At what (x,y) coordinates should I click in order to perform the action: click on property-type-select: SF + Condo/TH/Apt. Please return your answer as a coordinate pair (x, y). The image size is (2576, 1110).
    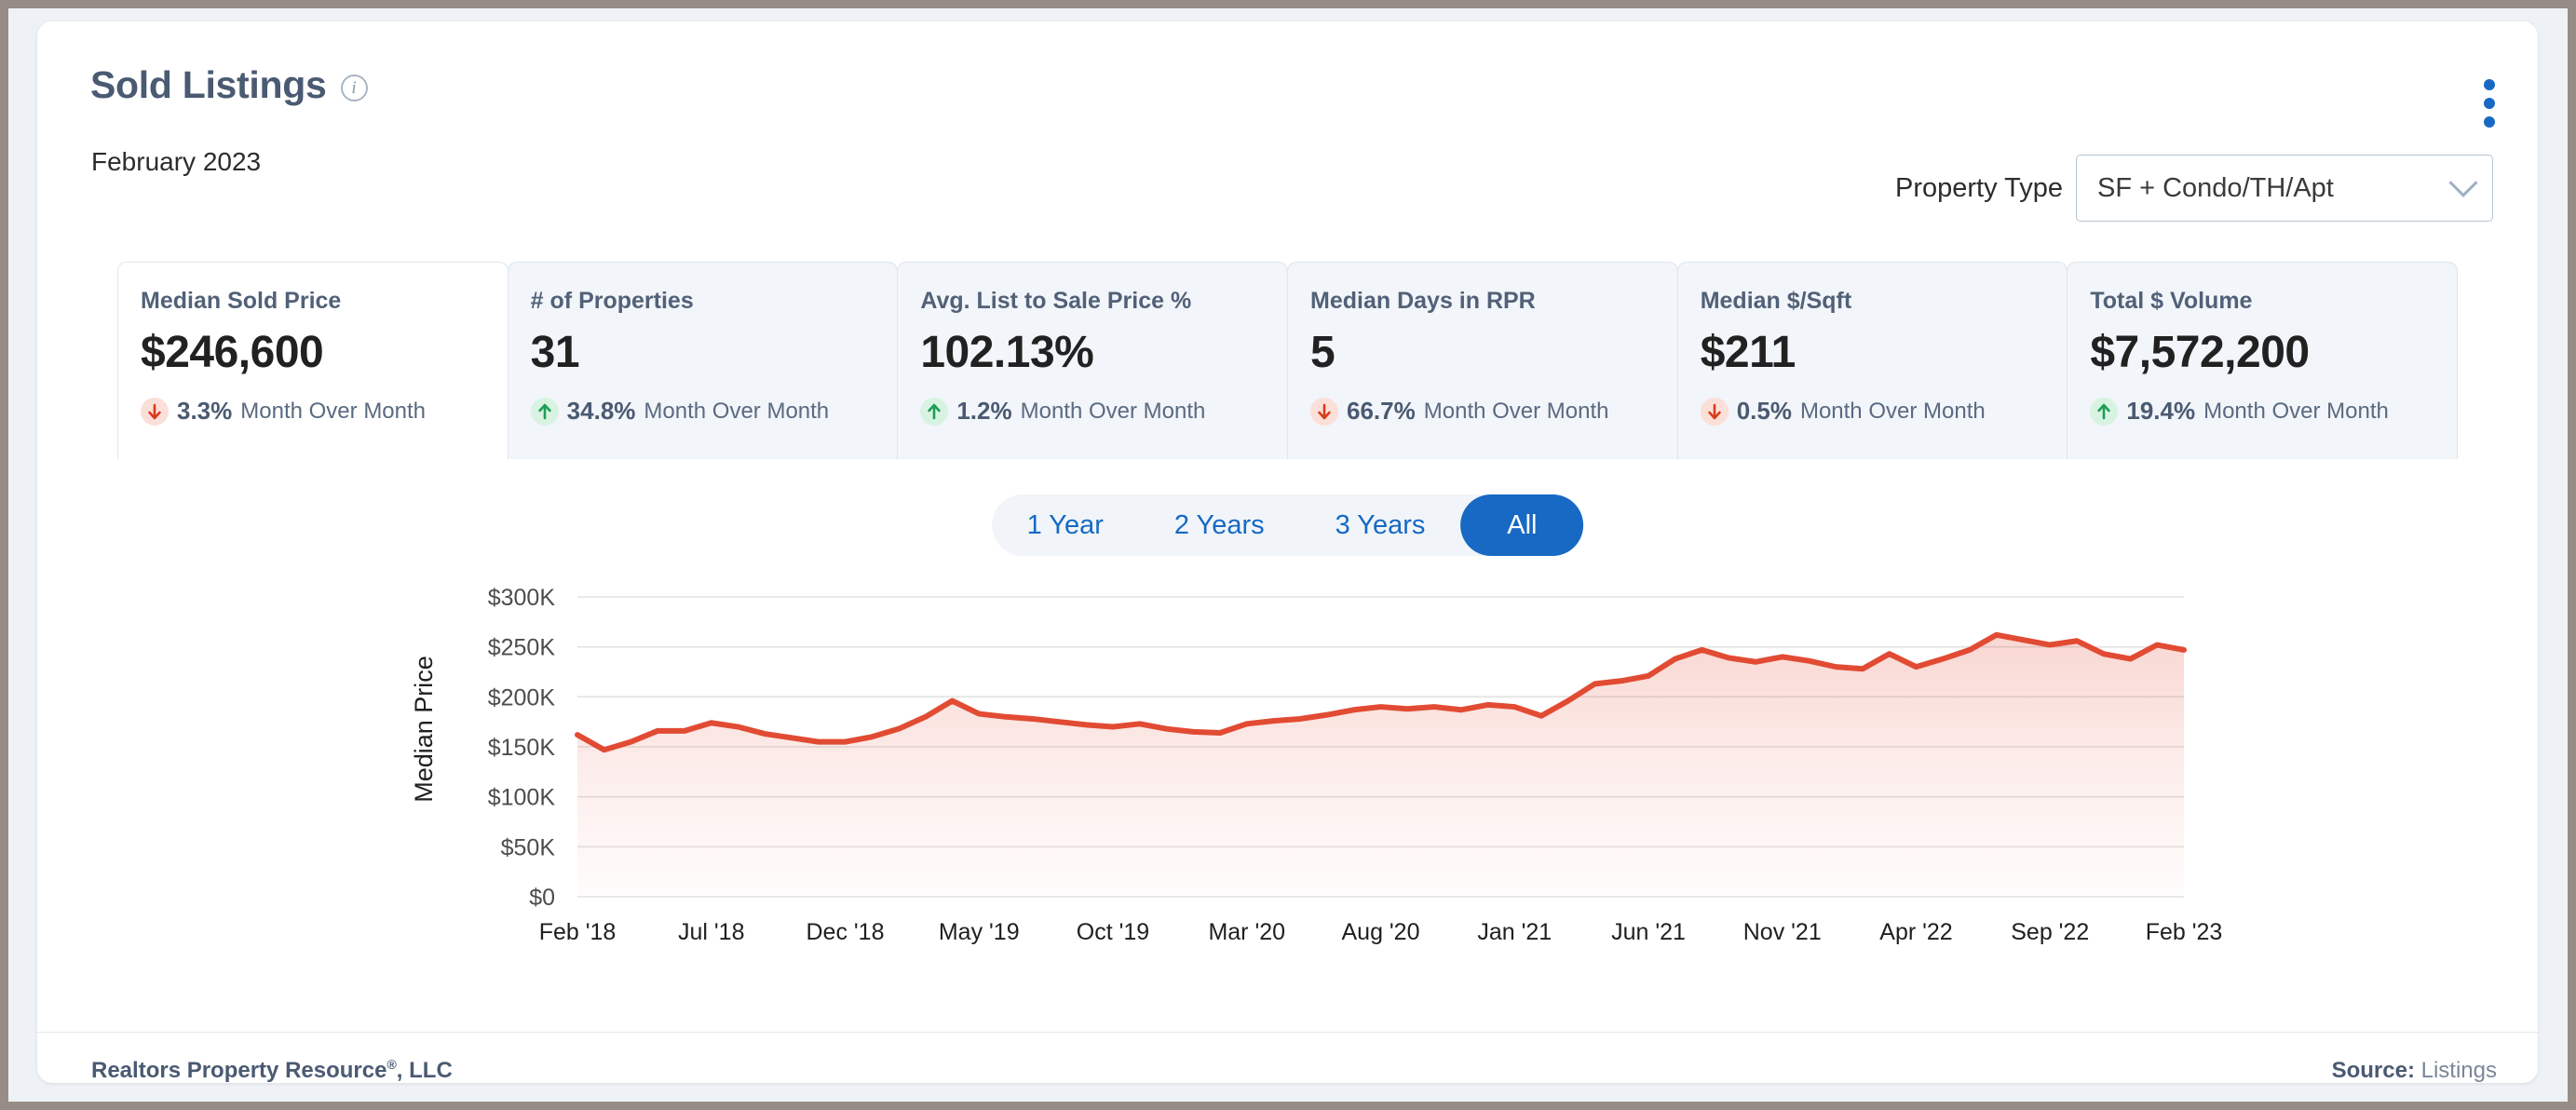
    Looking at the image, I should click on (2284, 188).